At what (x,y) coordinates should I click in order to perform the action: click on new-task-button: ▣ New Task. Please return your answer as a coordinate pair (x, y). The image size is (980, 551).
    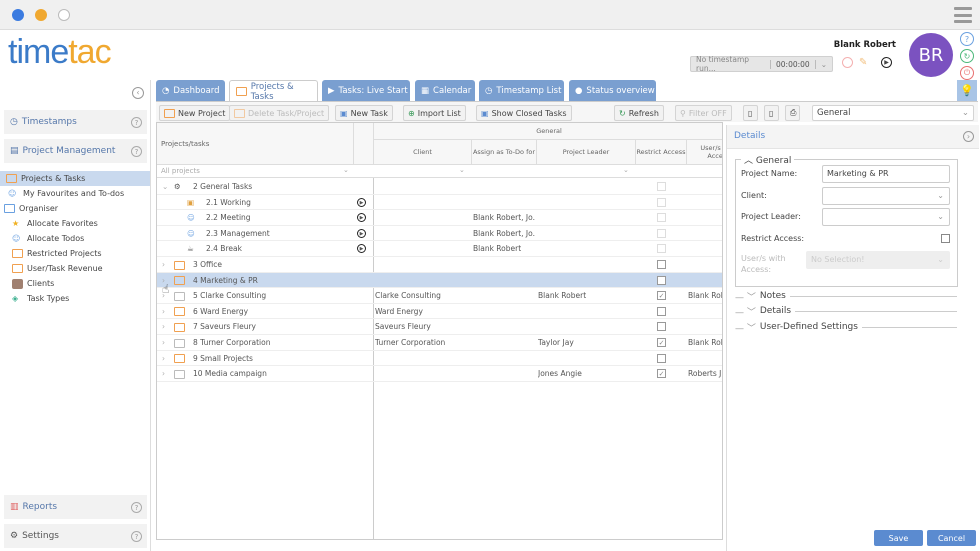
    Looking at the image, I should click on (364, 113).